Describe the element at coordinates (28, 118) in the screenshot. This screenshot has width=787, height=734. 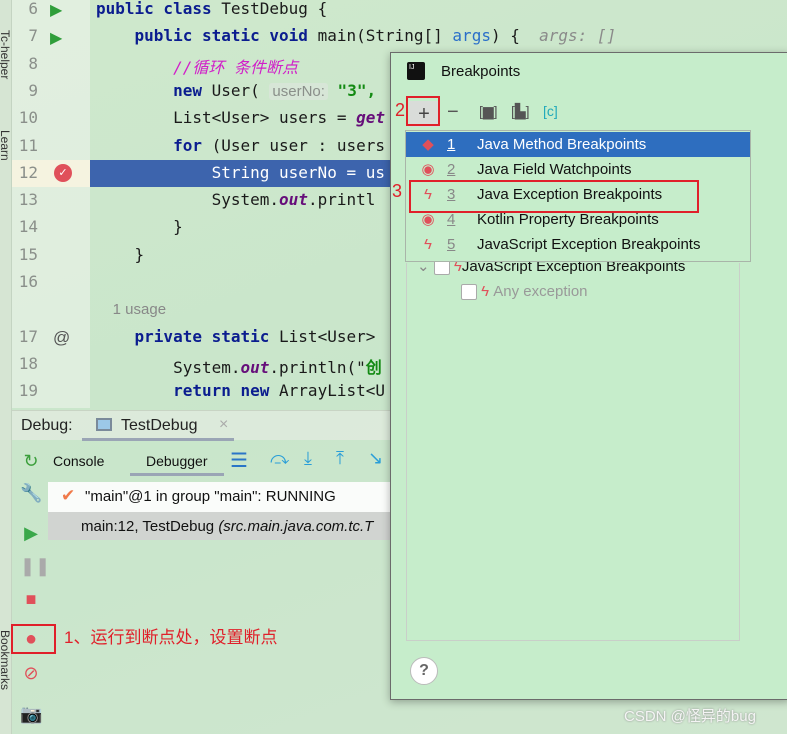
I see `line-number: 10` at that location.